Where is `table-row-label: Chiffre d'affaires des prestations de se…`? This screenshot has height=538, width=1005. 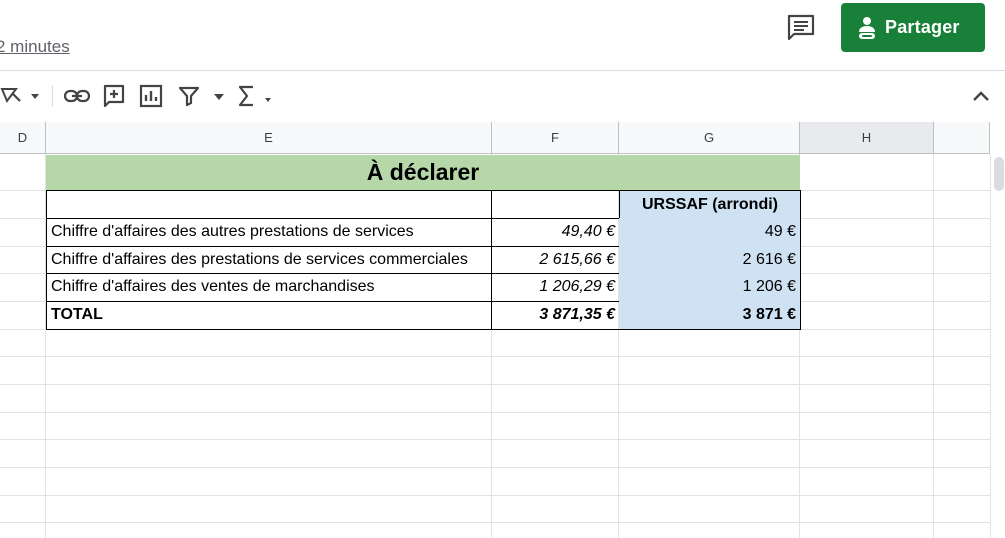
table-row-label: Chiffre d'affaires des prestations de se… is located at coordinates (269, 260).